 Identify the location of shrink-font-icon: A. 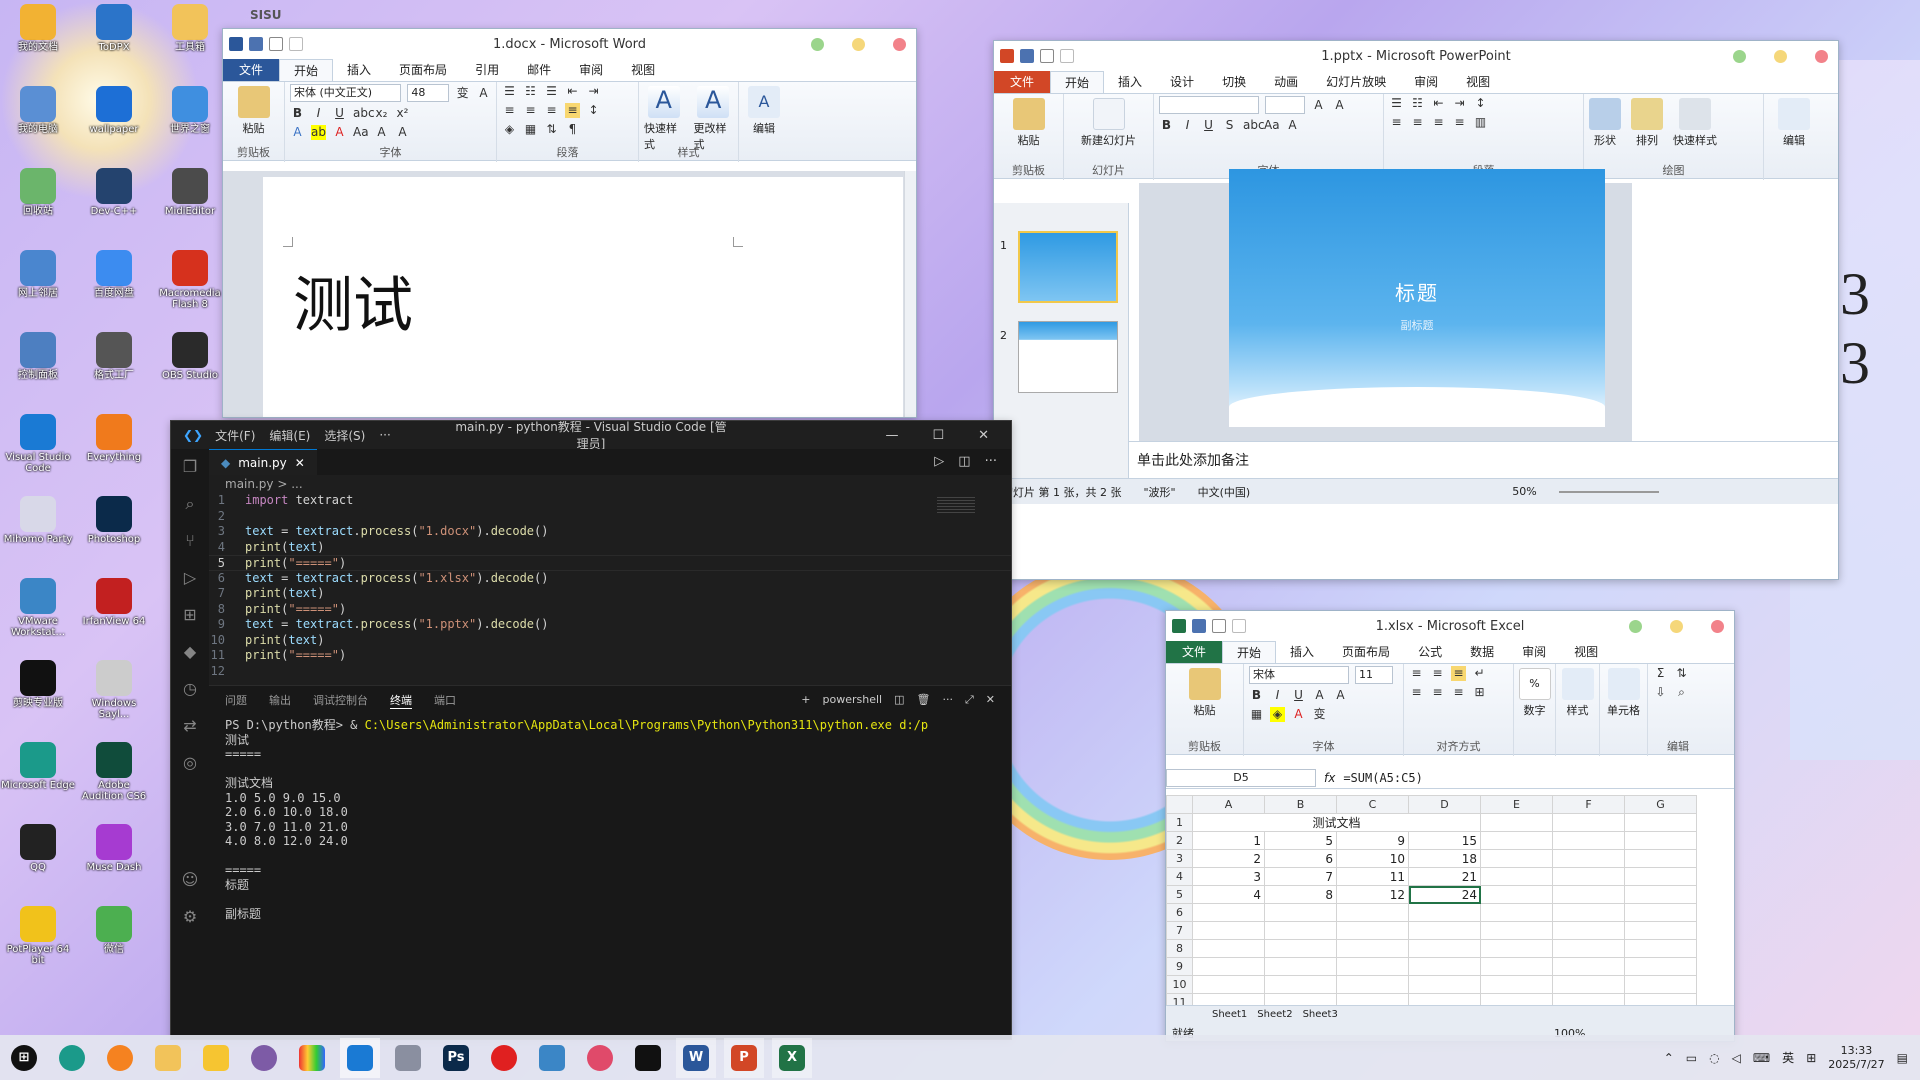
(1340, 695).